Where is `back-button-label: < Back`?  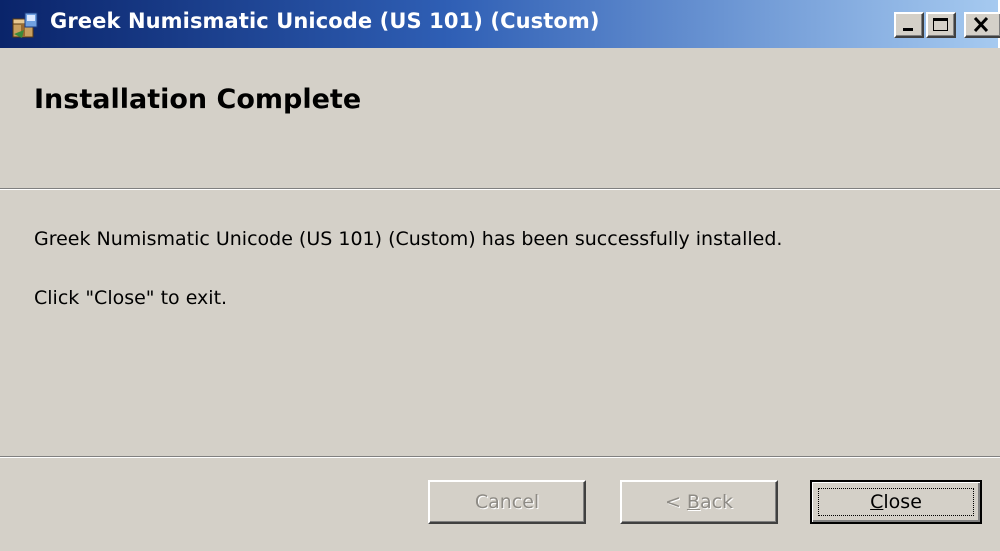 back-button-label: < Back is located at coordinates (699, 502).